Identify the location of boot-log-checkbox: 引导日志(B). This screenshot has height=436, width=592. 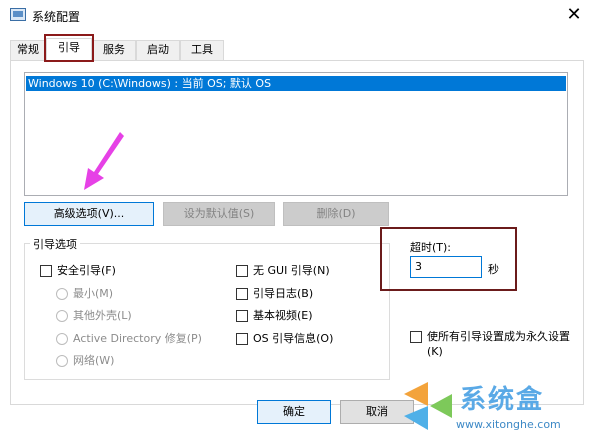
(274, 294).